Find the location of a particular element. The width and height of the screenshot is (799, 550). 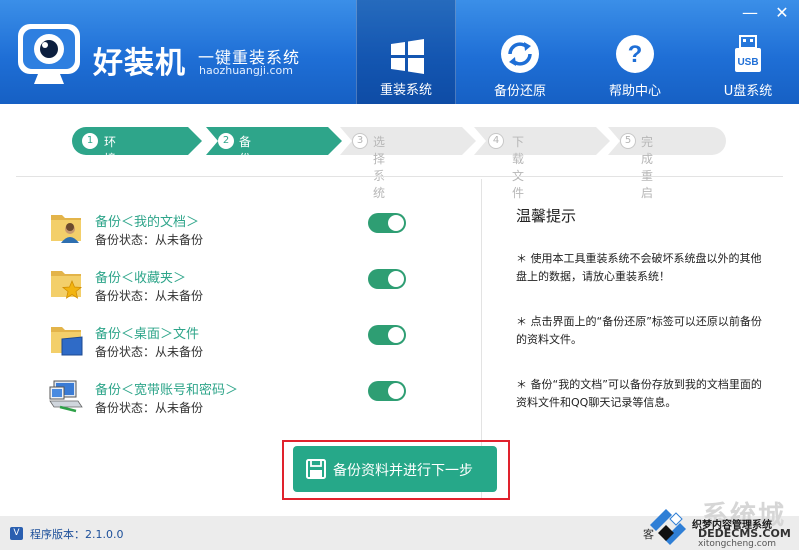

backup-row-desktop: 备份＜桌面＞文件 备份状态：从未备份 is located at coordinates (233, 343).